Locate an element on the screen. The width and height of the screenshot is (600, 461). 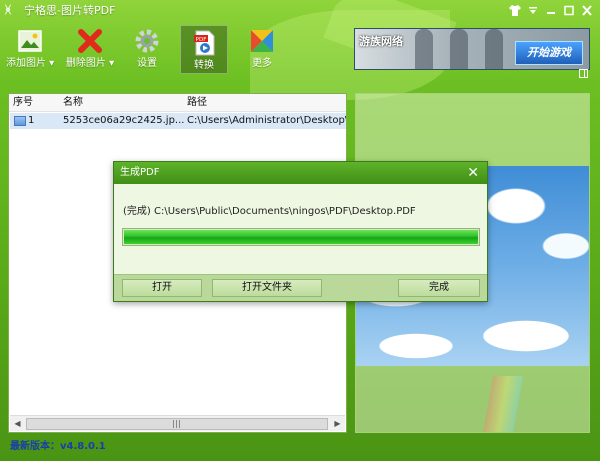
horizontal-scrollbar: ◀ ▶ is located at coordinates (177, 423).